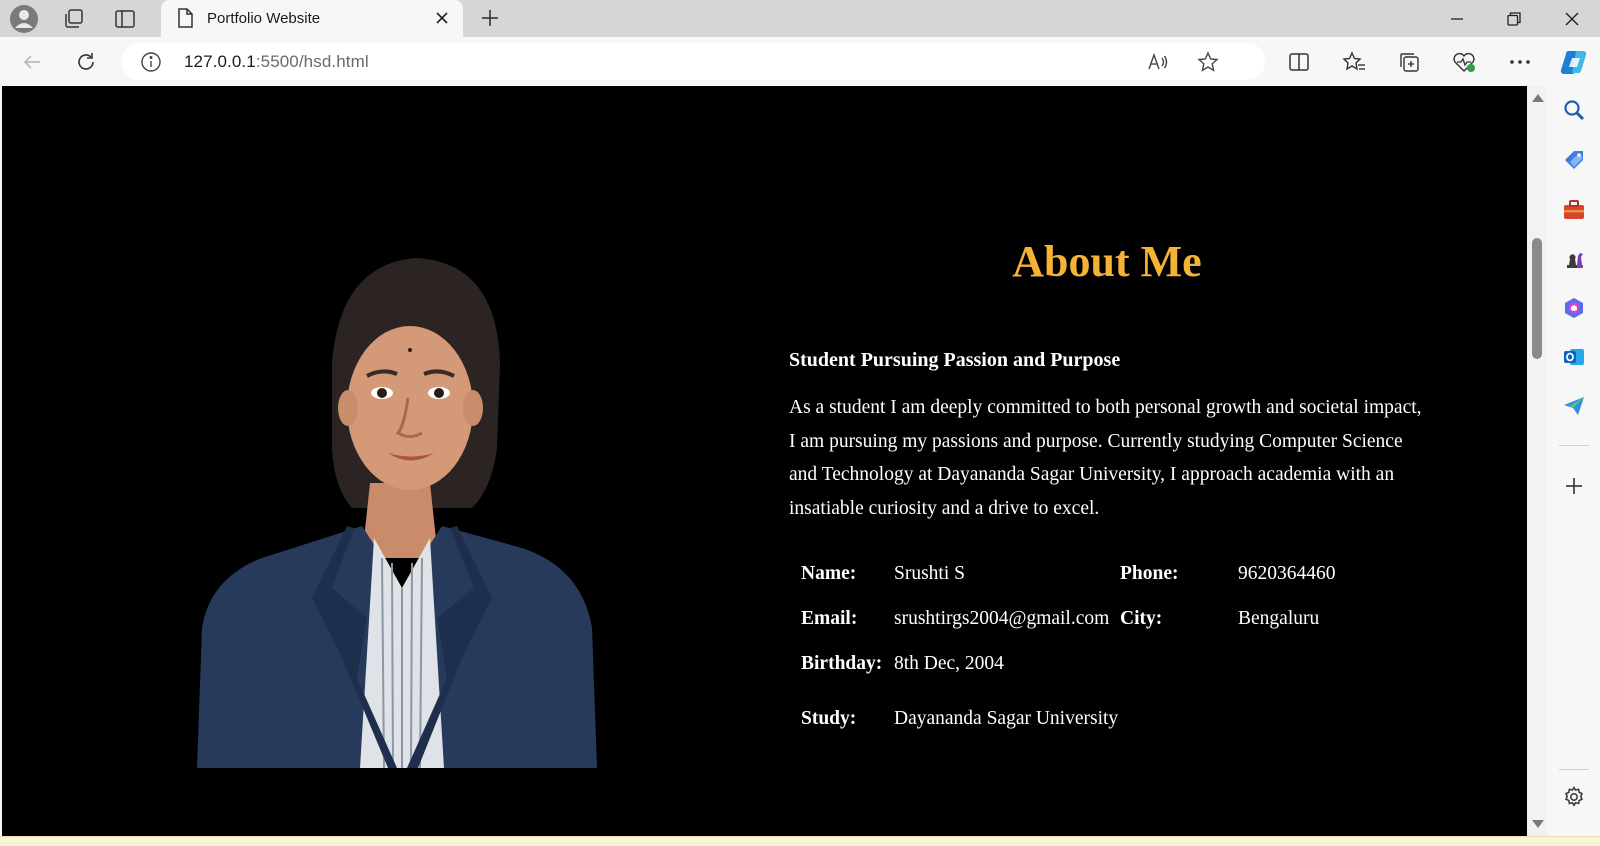 The image size is (1600, 846). What do you see at coordinates (86, 62) in the screenshot?
I see `refresh-icon` at bounding box center [86, 62].